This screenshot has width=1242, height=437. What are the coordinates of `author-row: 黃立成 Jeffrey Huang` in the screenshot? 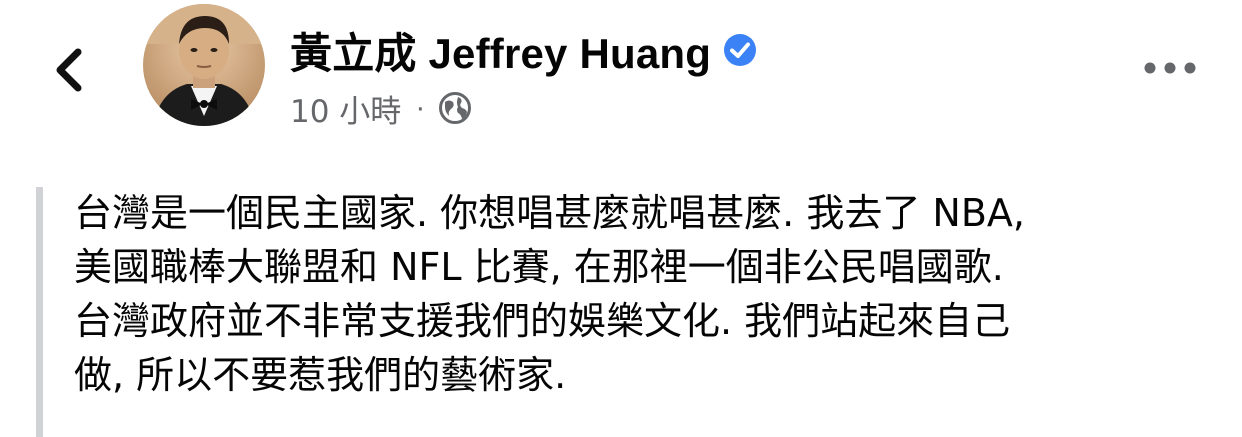 It's located at (524, 50).